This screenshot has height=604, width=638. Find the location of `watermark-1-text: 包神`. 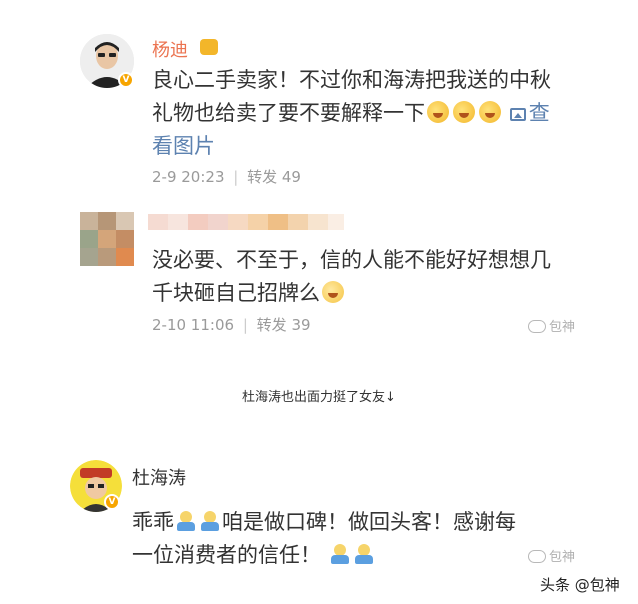

watermark-1-text: 包神 is located at coordinates (562, 327).